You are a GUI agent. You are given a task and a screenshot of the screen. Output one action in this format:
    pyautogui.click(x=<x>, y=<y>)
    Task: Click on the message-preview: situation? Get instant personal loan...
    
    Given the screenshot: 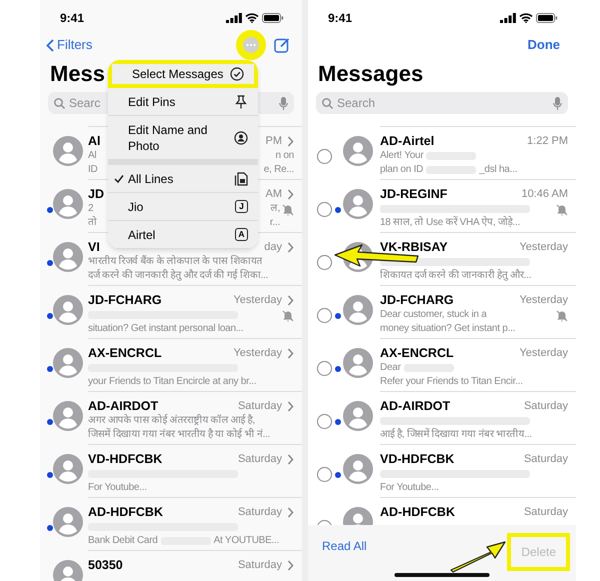 What is the action you would take?
    pyautogui.click(x=166, y=329)
    